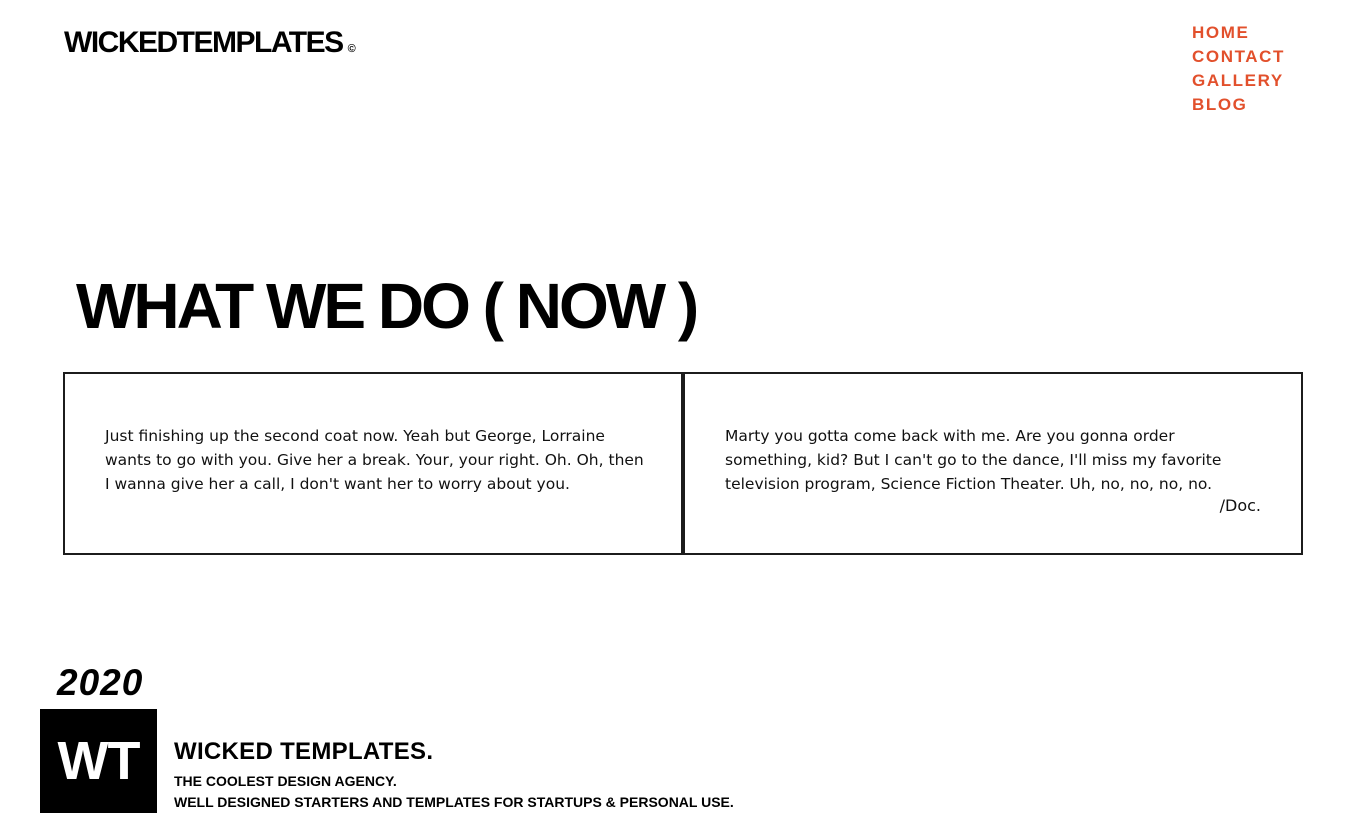  What do you see at coordinates (1240, 505) in the screenshot?
I see `card-signature: /Doc.` at bounding box center [1240, 505].